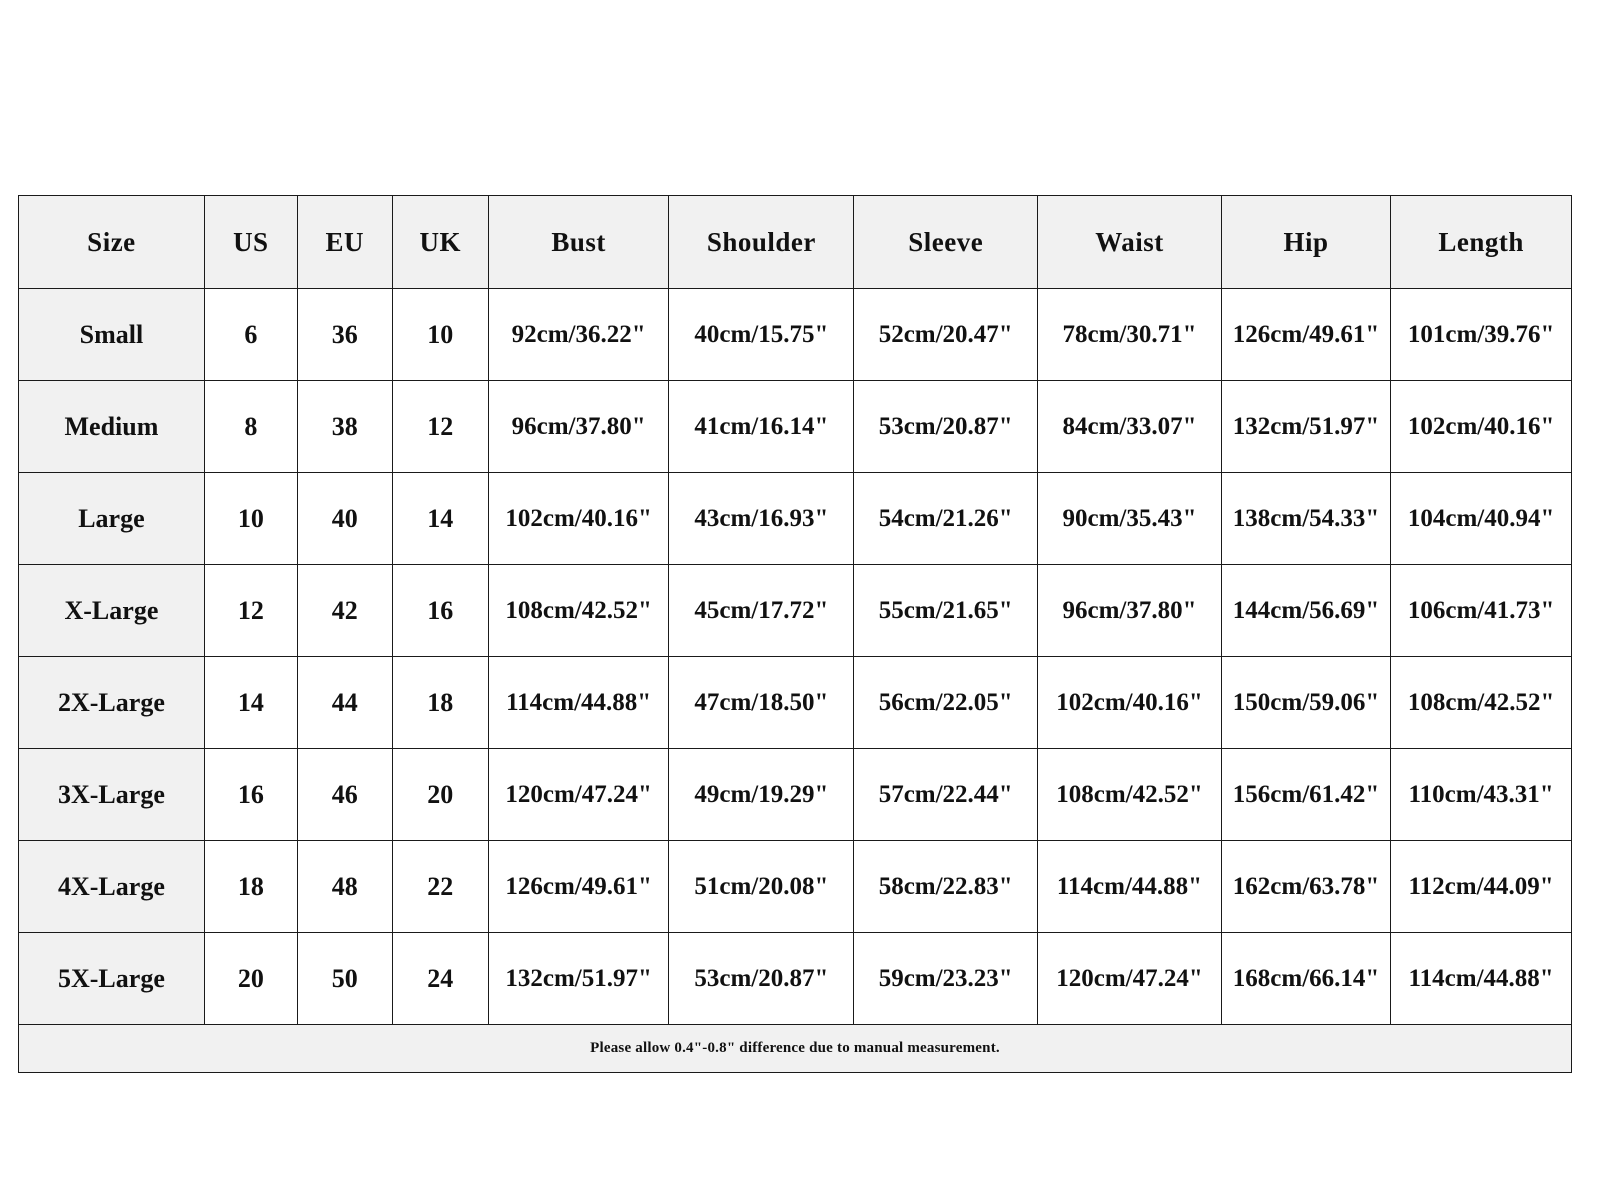  What do you see at coordinates (111, 886) in the screenshot?
I see `cell-size: 4X-Large` at bounding box center [111, 886].